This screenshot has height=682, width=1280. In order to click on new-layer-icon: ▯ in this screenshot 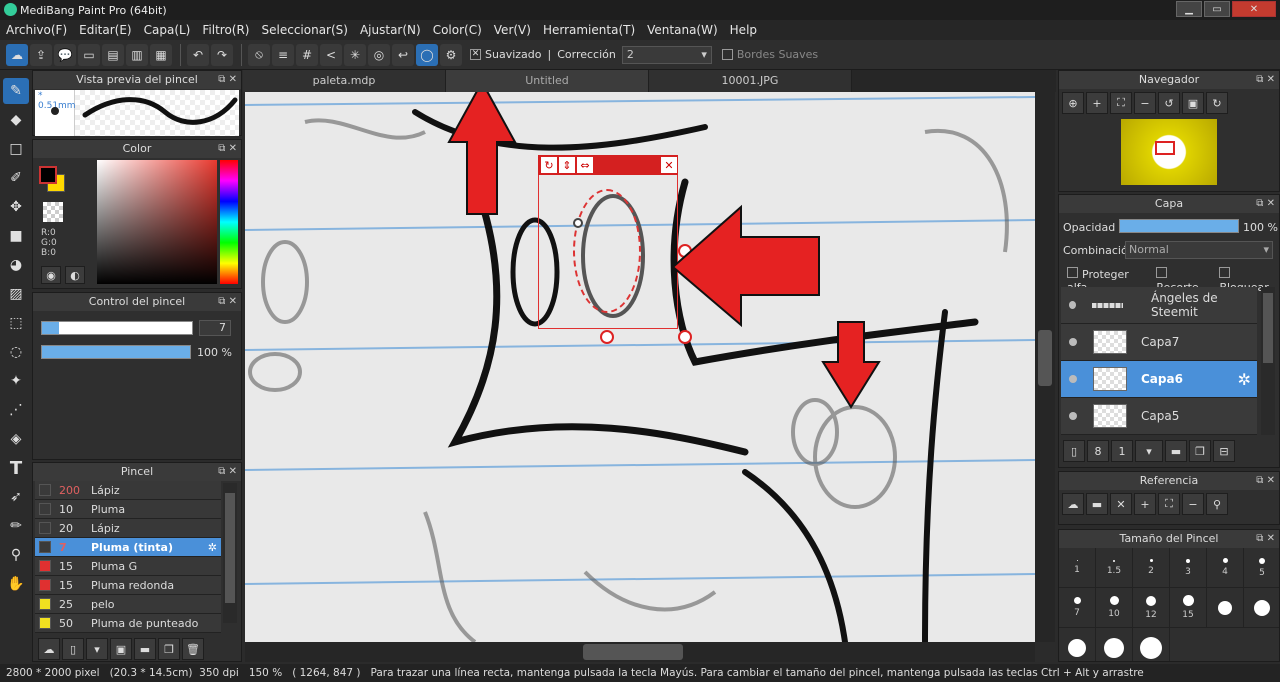, I will do `click(1074, 451)`.